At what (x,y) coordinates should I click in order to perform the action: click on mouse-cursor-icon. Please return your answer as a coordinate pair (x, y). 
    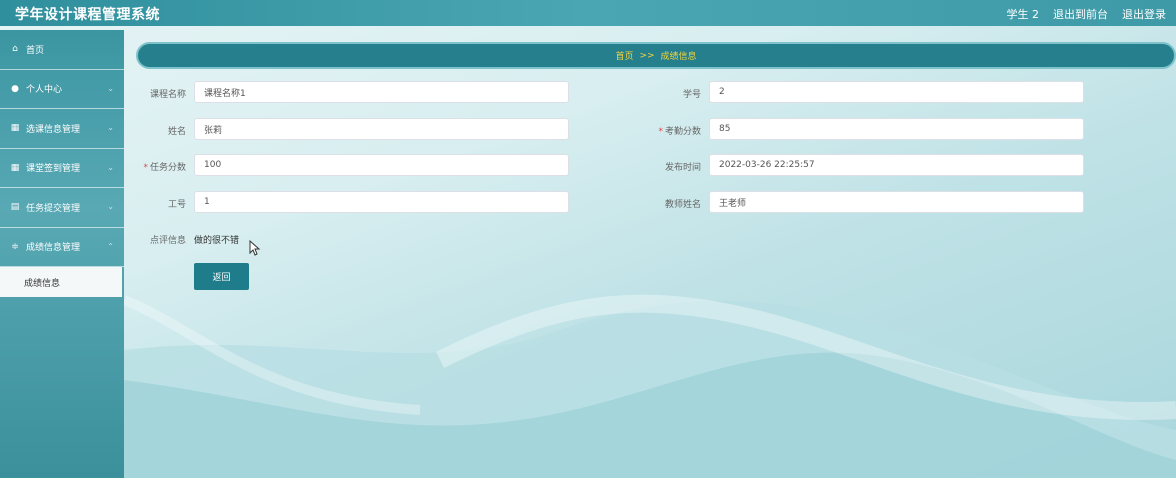
    Looking at the image, I should click on (255, 248).